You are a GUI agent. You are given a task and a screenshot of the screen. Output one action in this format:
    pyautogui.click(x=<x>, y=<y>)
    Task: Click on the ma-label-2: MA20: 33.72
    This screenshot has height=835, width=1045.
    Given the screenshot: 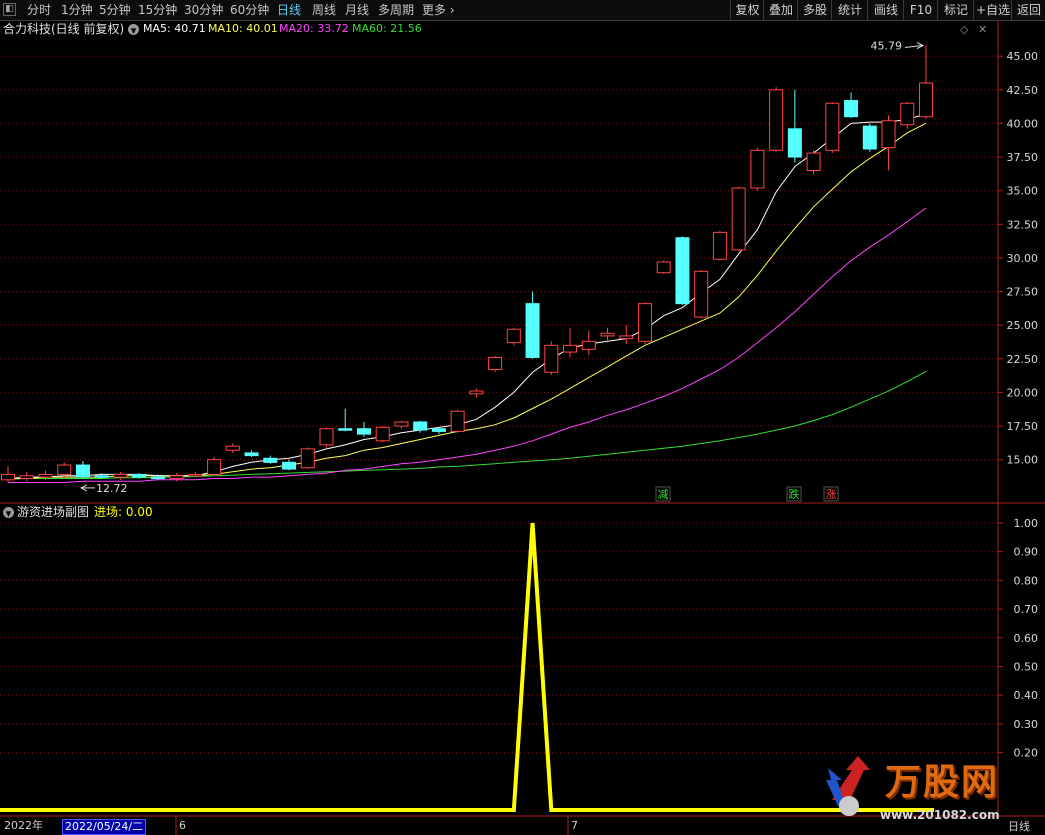 What is the action you would take?
    pyautogui.click(x=314, y=28)
    